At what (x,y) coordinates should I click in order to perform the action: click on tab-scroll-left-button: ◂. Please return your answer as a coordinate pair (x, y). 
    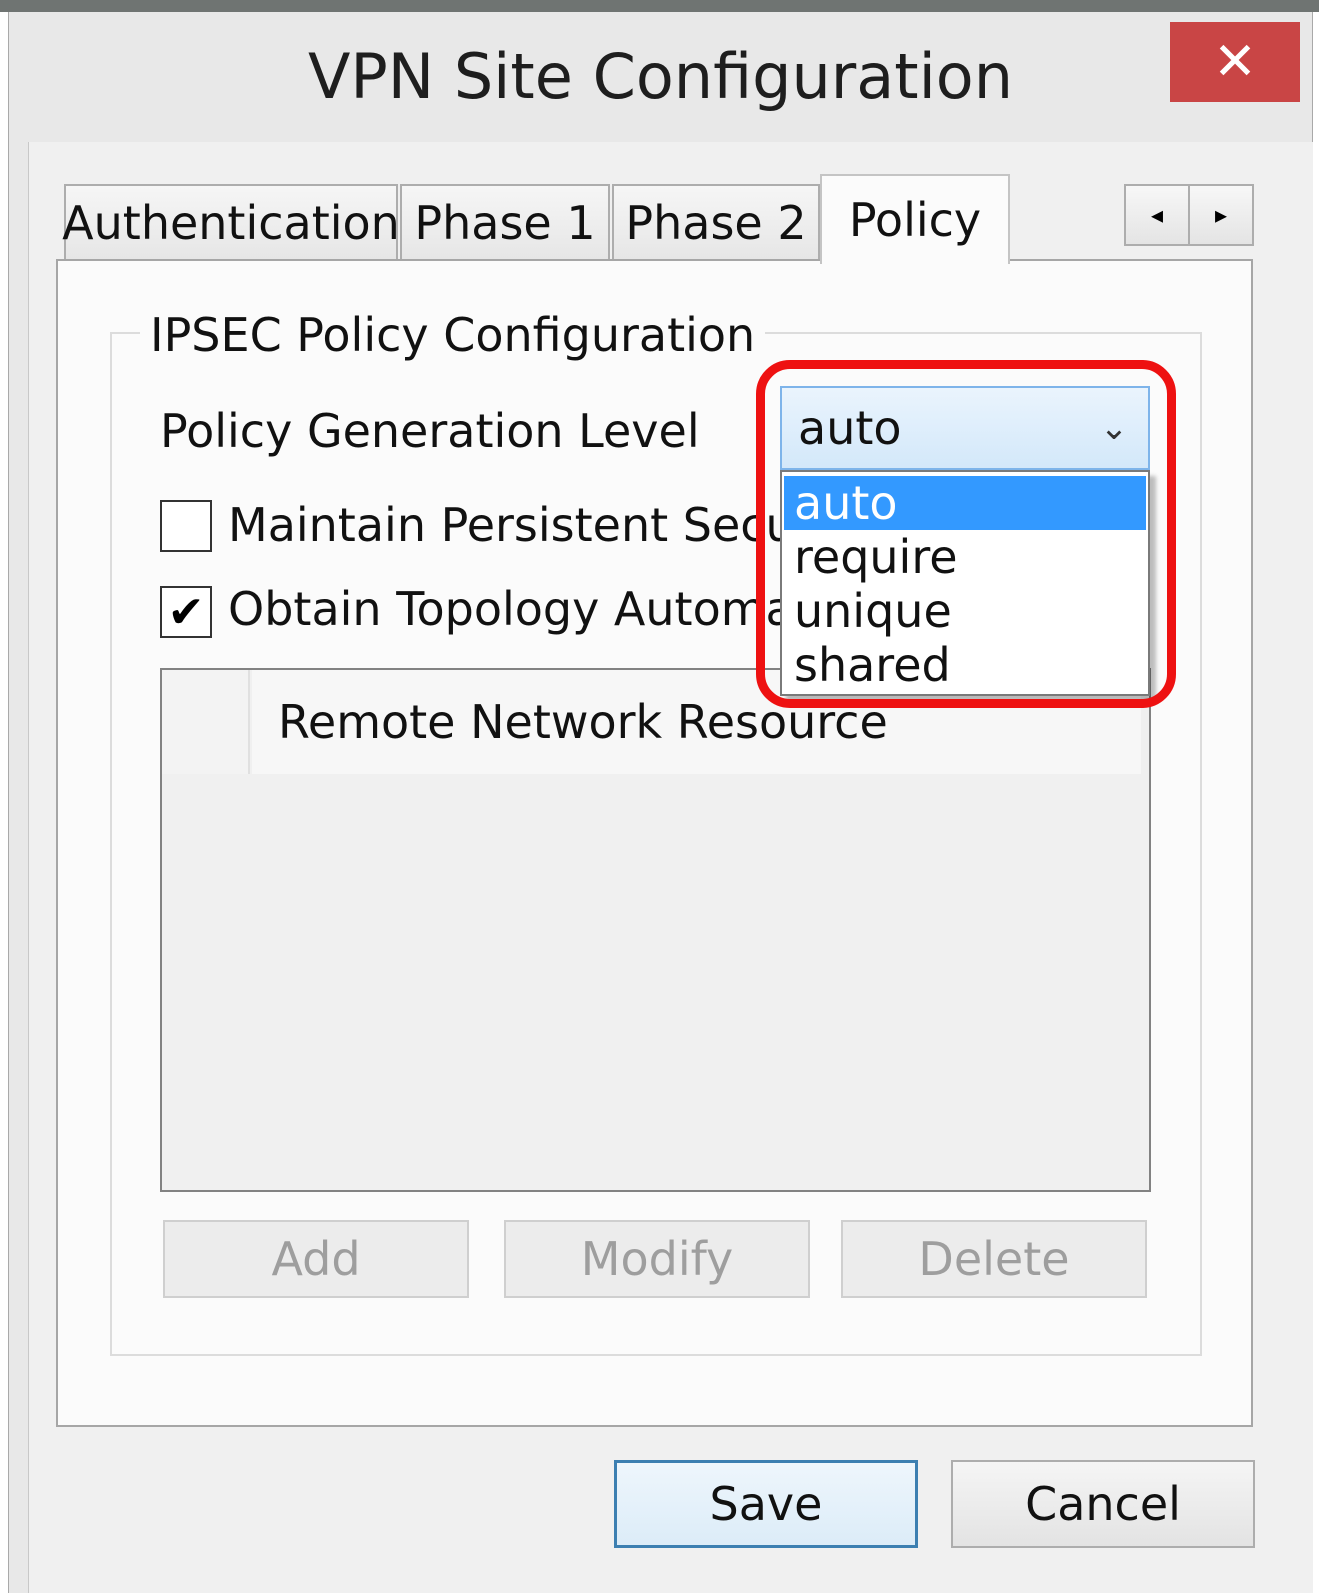
    Looking at the image, I should click on (1157, 215).